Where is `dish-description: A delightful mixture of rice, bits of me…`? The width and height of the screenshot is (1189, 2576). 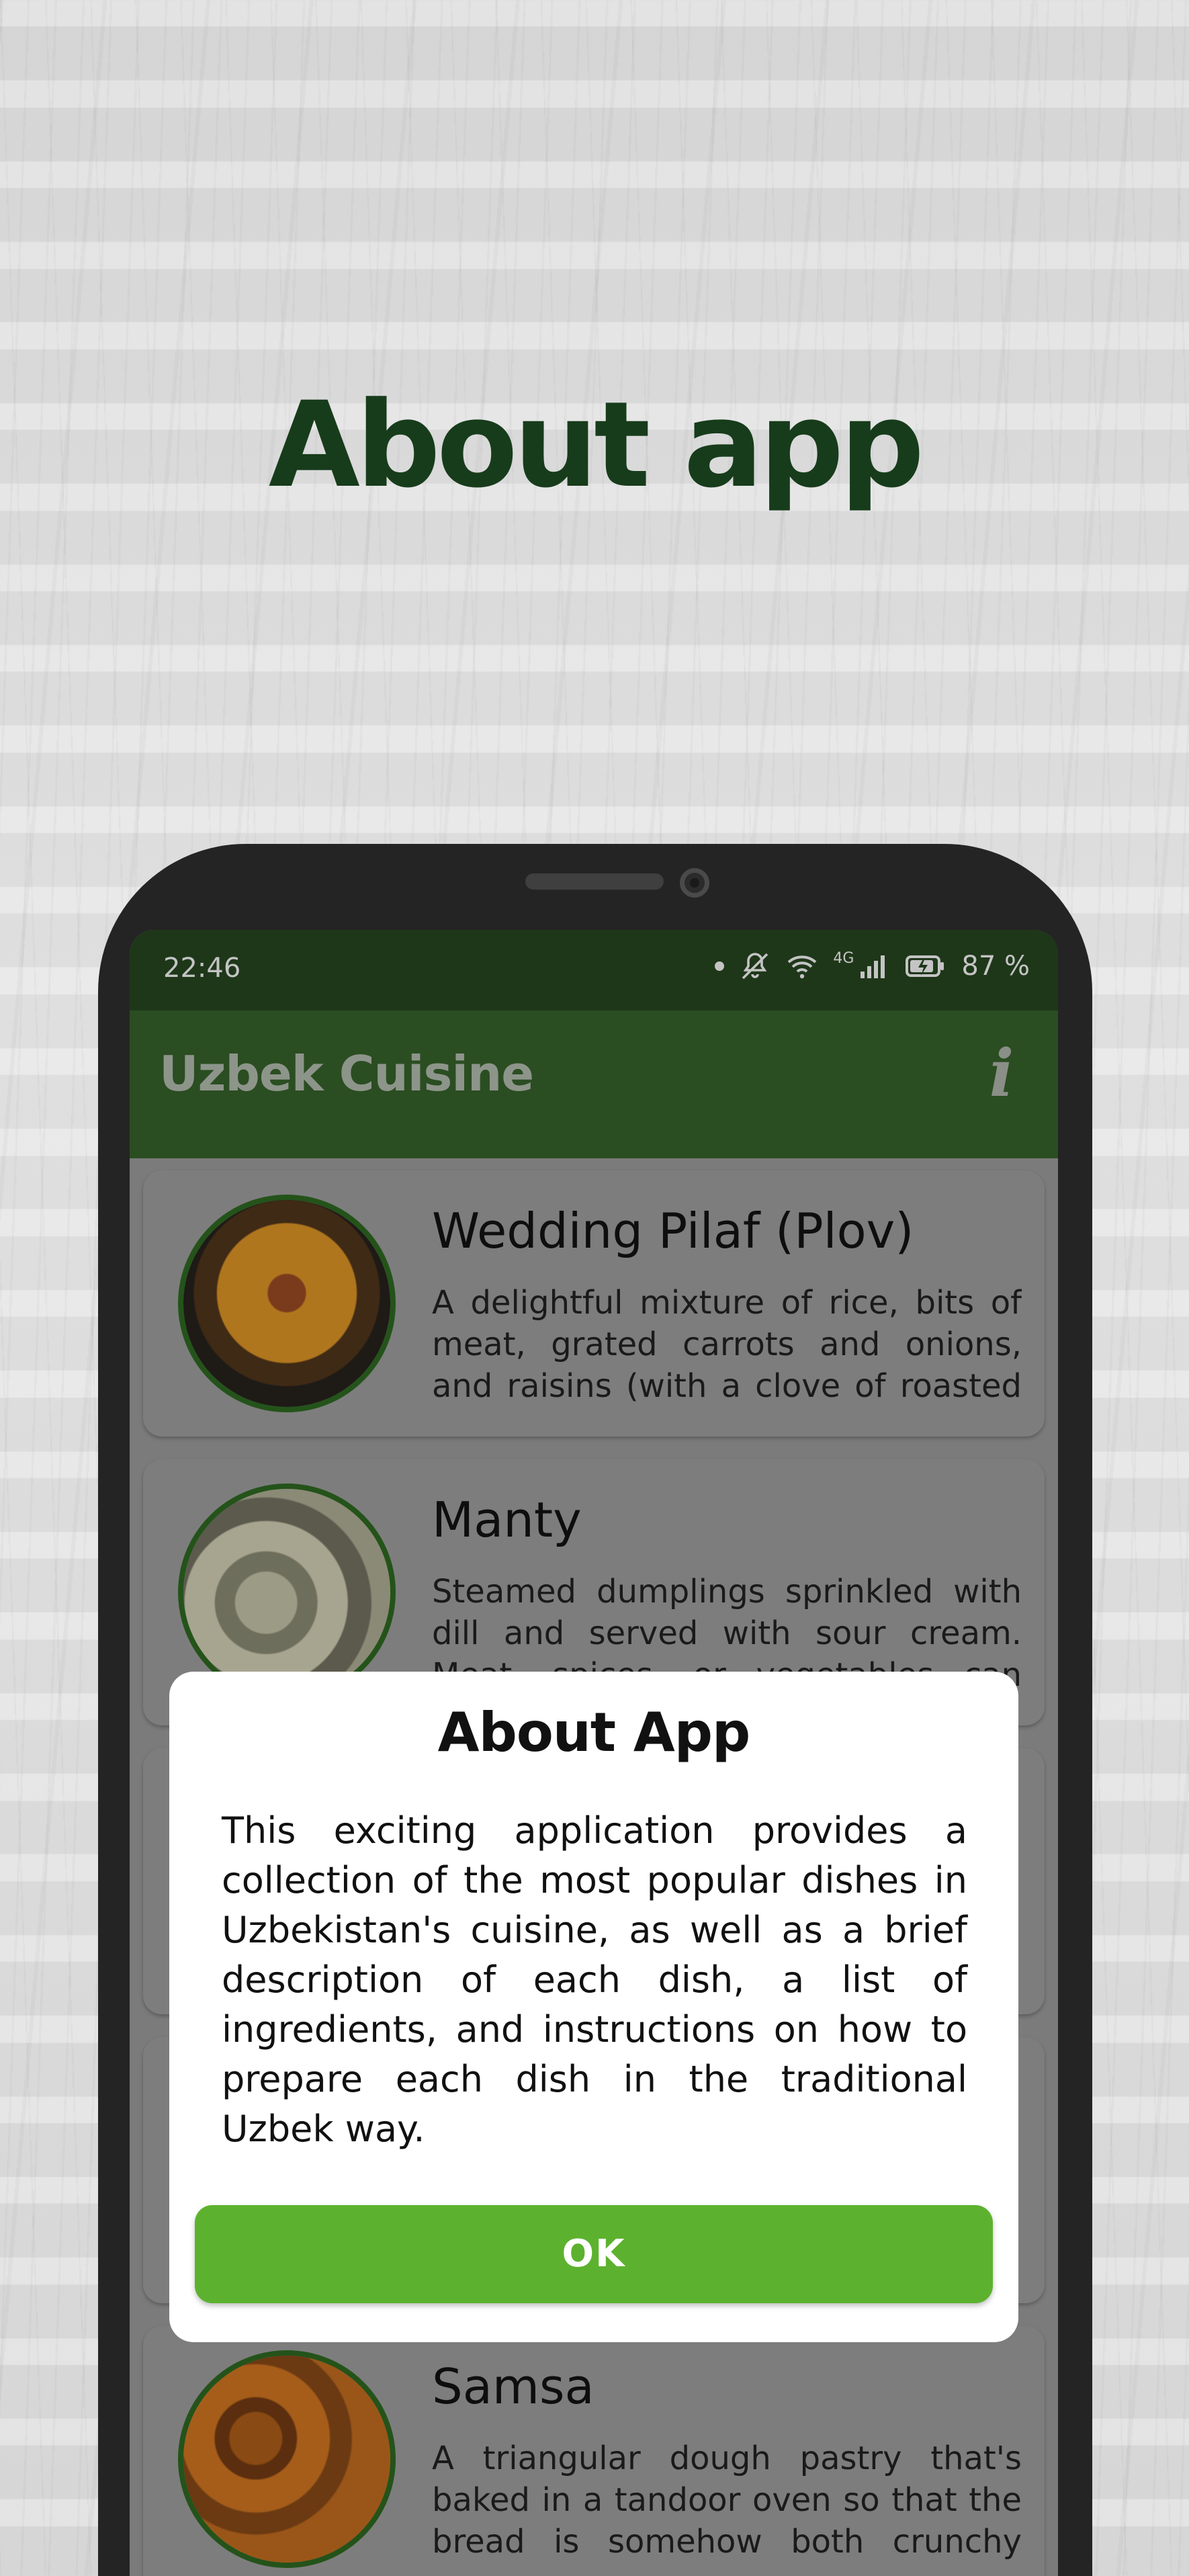
dish-description: A delightful mixture of rice, bits of me… is located at coordinates (727, 1344).